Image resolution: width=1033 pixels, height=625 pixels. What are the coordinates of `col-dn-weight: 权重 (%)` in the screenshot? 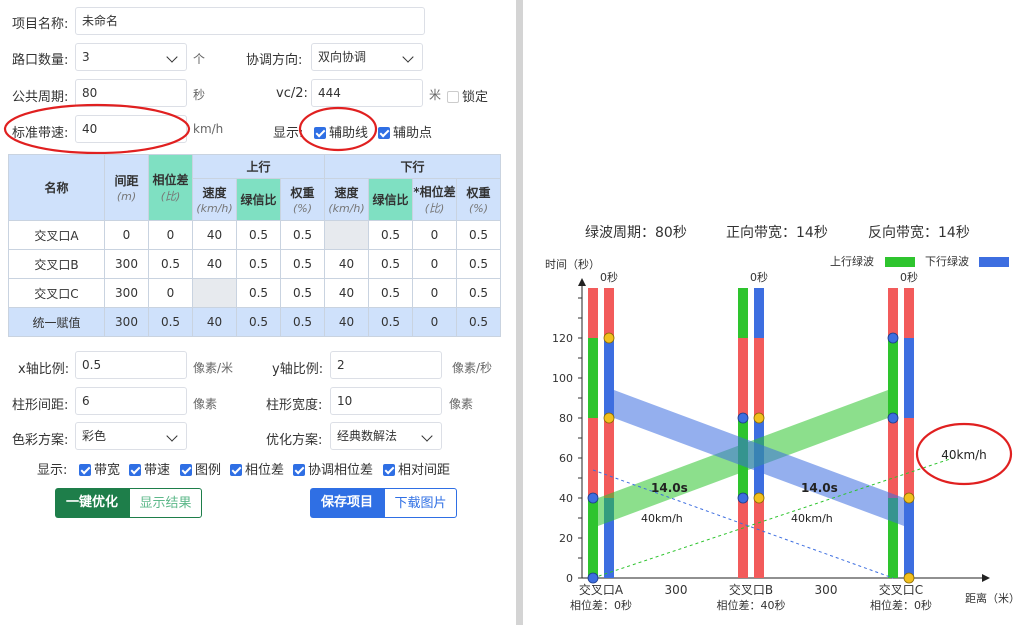 It's located at (478, 199).